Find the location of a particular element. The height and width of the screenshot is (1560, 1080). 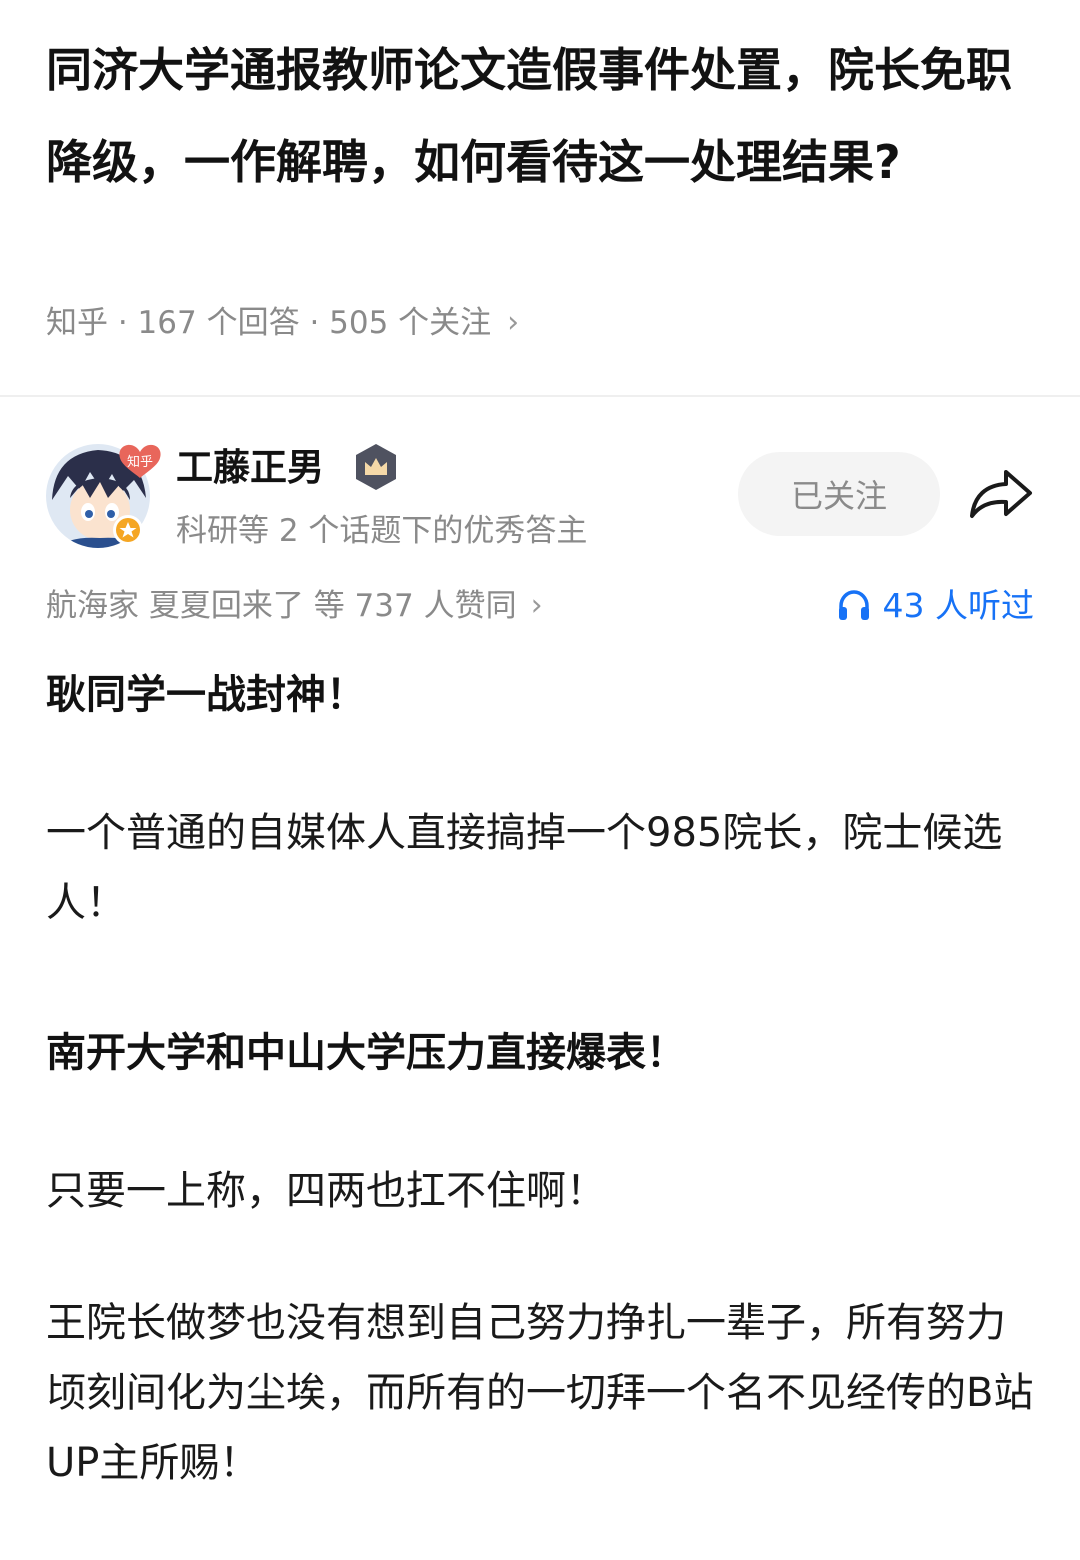

voters-summary: 航海家 夏夏回来了 等 737 人赞同 › is located at coordinates (294, 606).